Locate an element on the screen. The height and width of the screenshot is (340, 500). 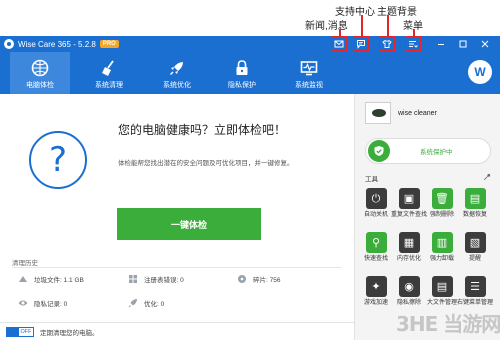
trash-files-icon is located at coordinates (23, 279).